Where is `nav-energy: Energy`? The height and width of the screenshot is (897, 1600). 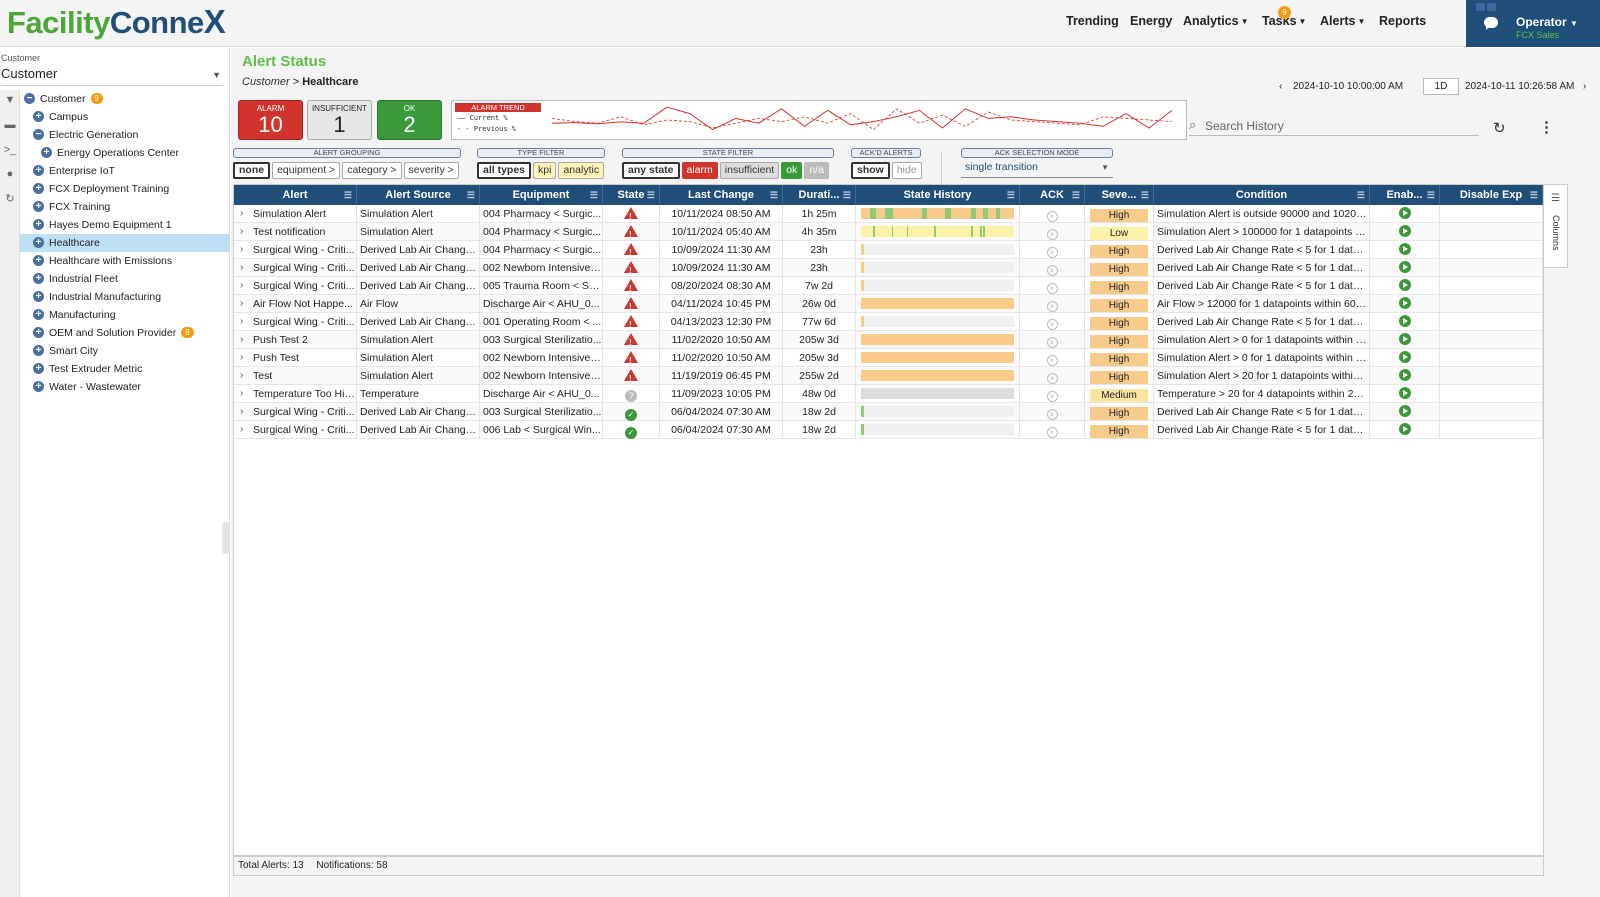 nav-energy: Energy is located at coordinates (1151, 21).